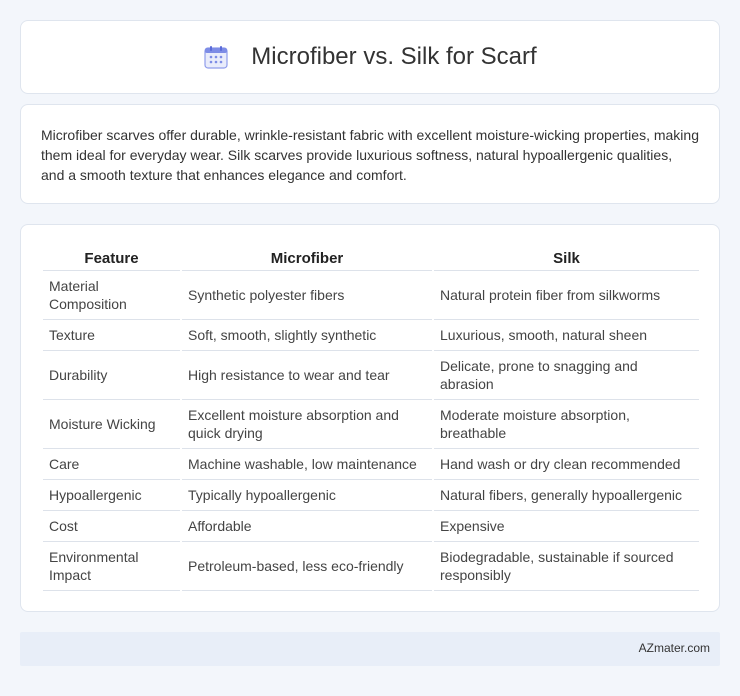  I want to click on feature-cell: Texture, so click(111, 335).